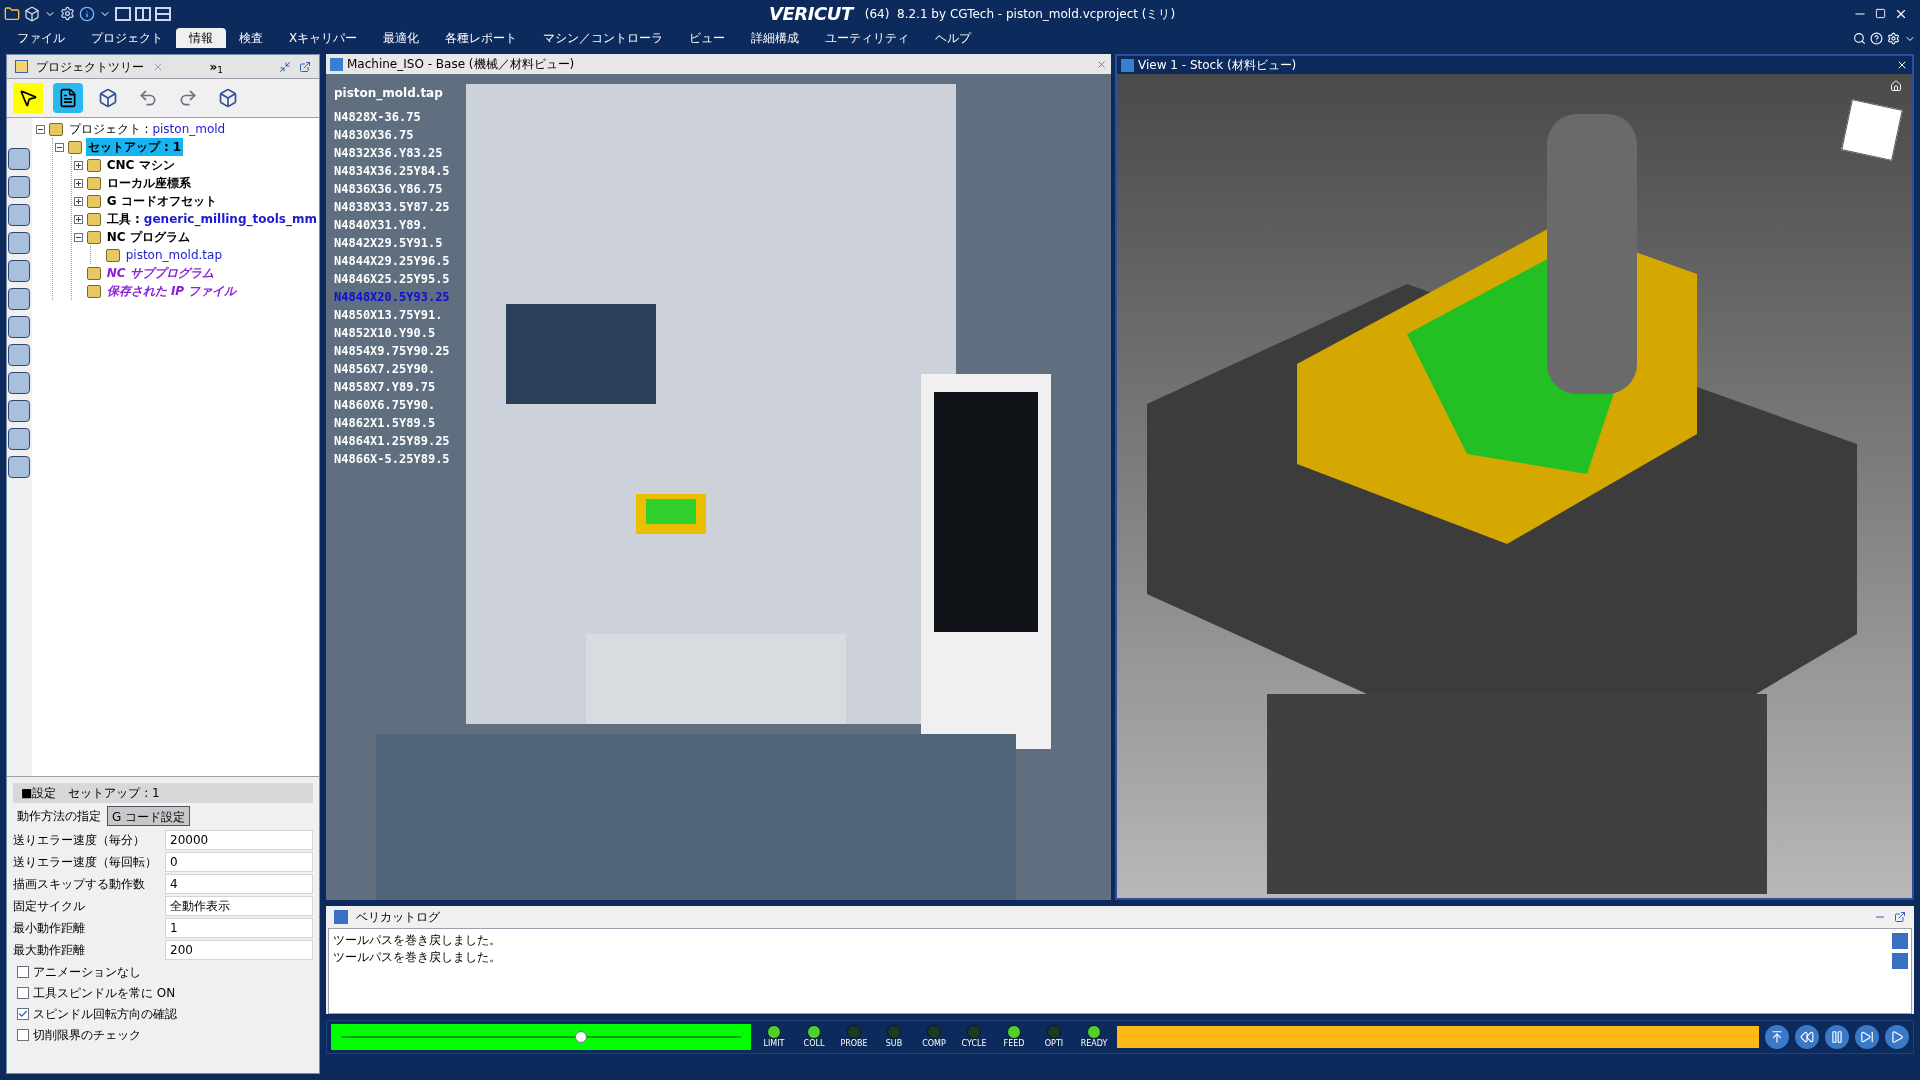  Describe the element at coordinates (93, 183) in the screenshot. I see `tree-node-icon` at that location.